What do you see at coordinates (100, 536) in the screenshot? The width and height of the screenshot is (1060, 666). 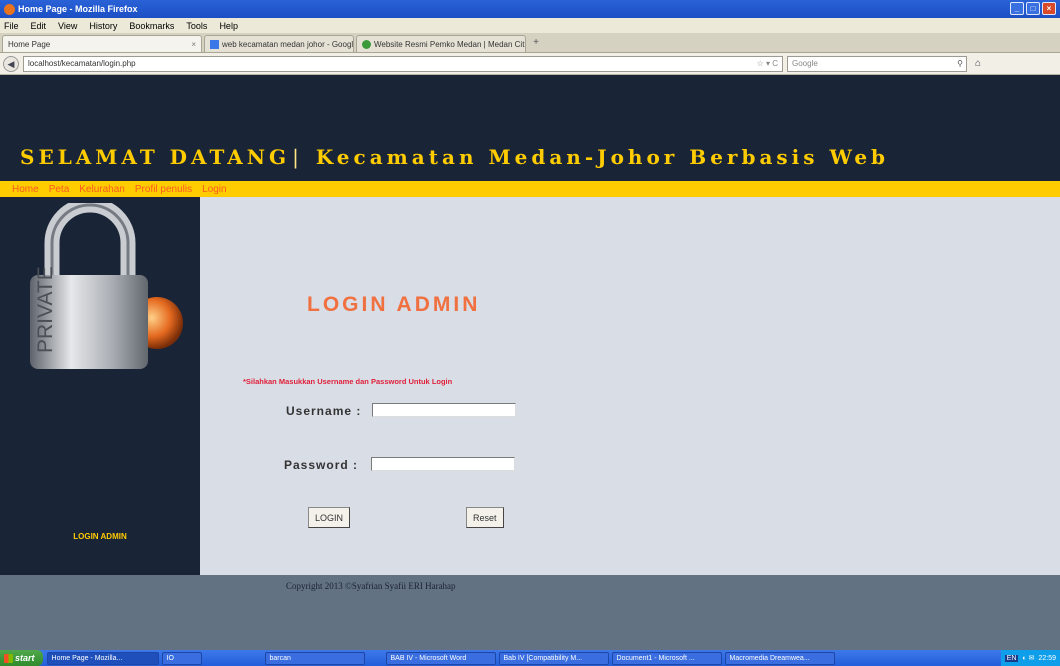 I see `sidebar-login-admin-label: LOGIN ADMIN` at bounding box center [100, 536].